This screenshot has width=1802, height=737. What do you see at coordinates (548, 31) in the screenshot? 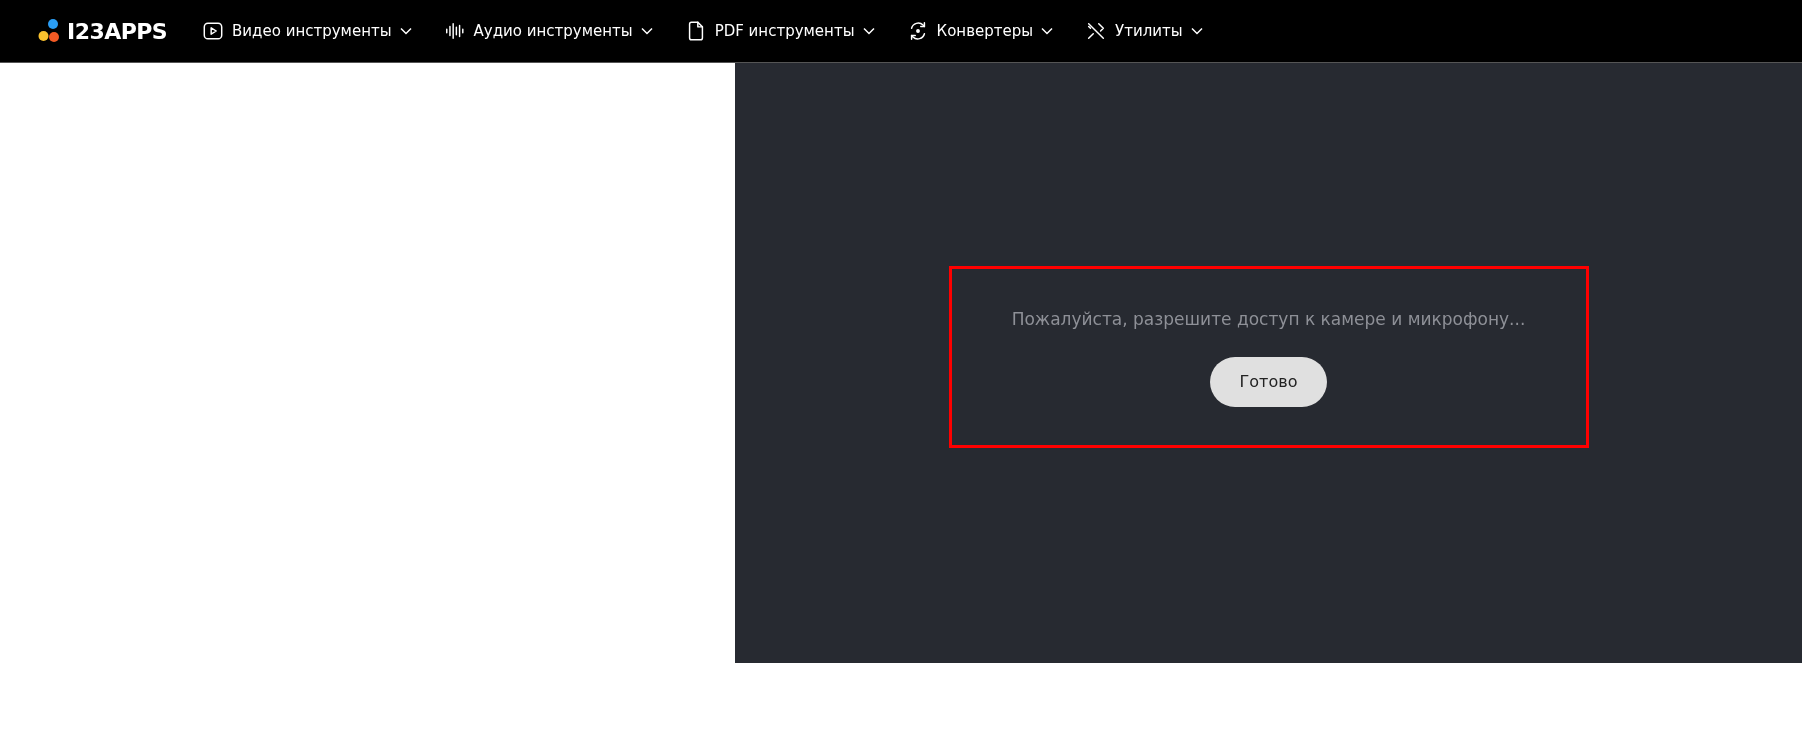
I see `nav-menu-item: Аудио инструменты` at bounding box center [548, 31].